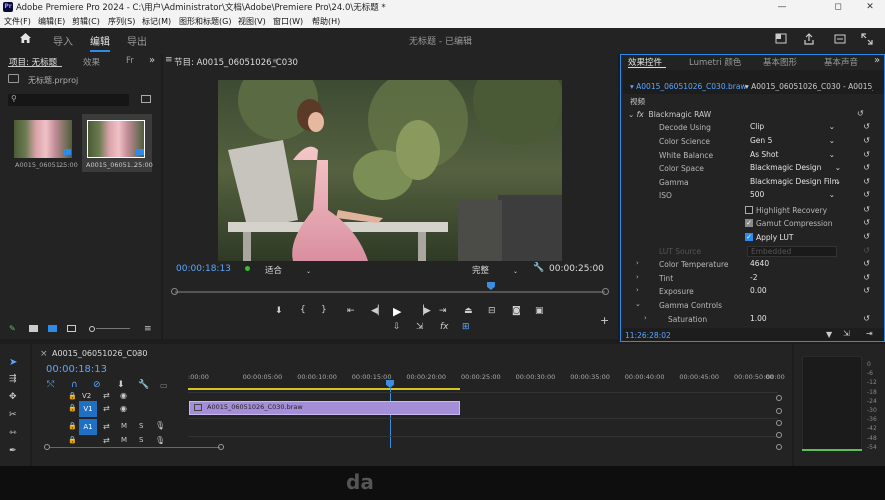 This screenshot has width=885, height=500. Describe the element at coordinates (203, 269) in the screenshot. I see `program-timecode: 00:00:18:13` at that location.